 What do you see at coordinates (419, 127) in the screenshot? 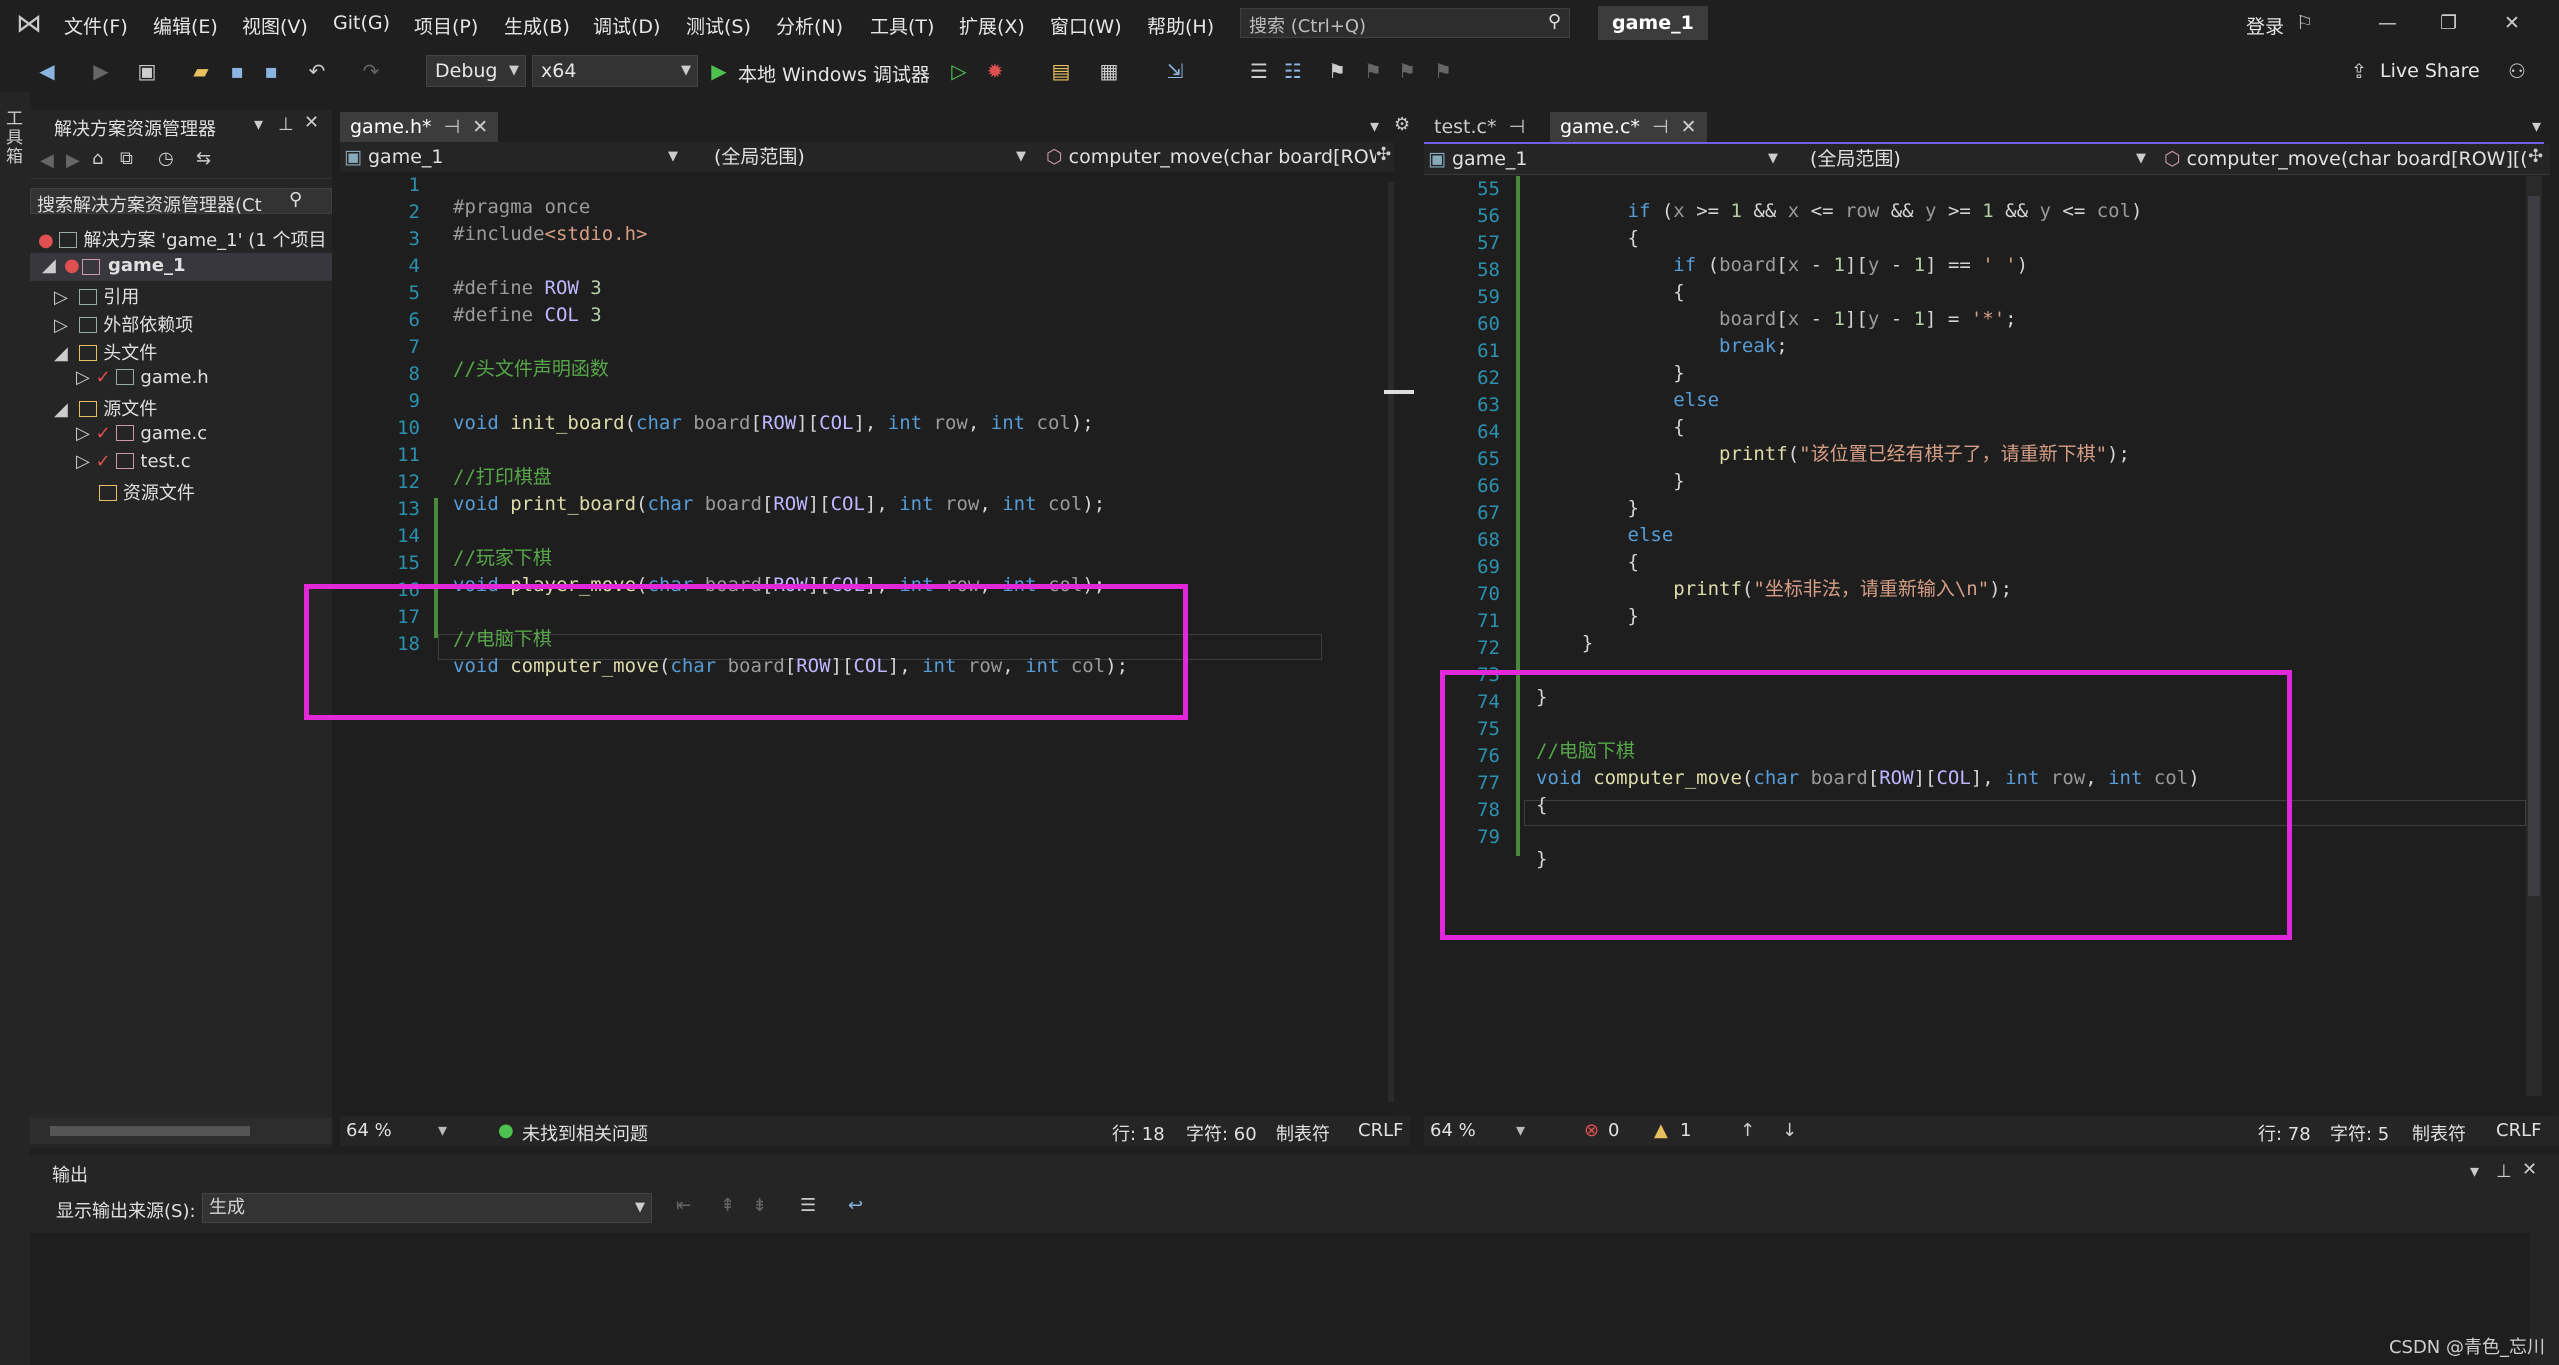
I see `tab-game-h: game.h* ⊣ ✕` at bounding box center [419, 127].